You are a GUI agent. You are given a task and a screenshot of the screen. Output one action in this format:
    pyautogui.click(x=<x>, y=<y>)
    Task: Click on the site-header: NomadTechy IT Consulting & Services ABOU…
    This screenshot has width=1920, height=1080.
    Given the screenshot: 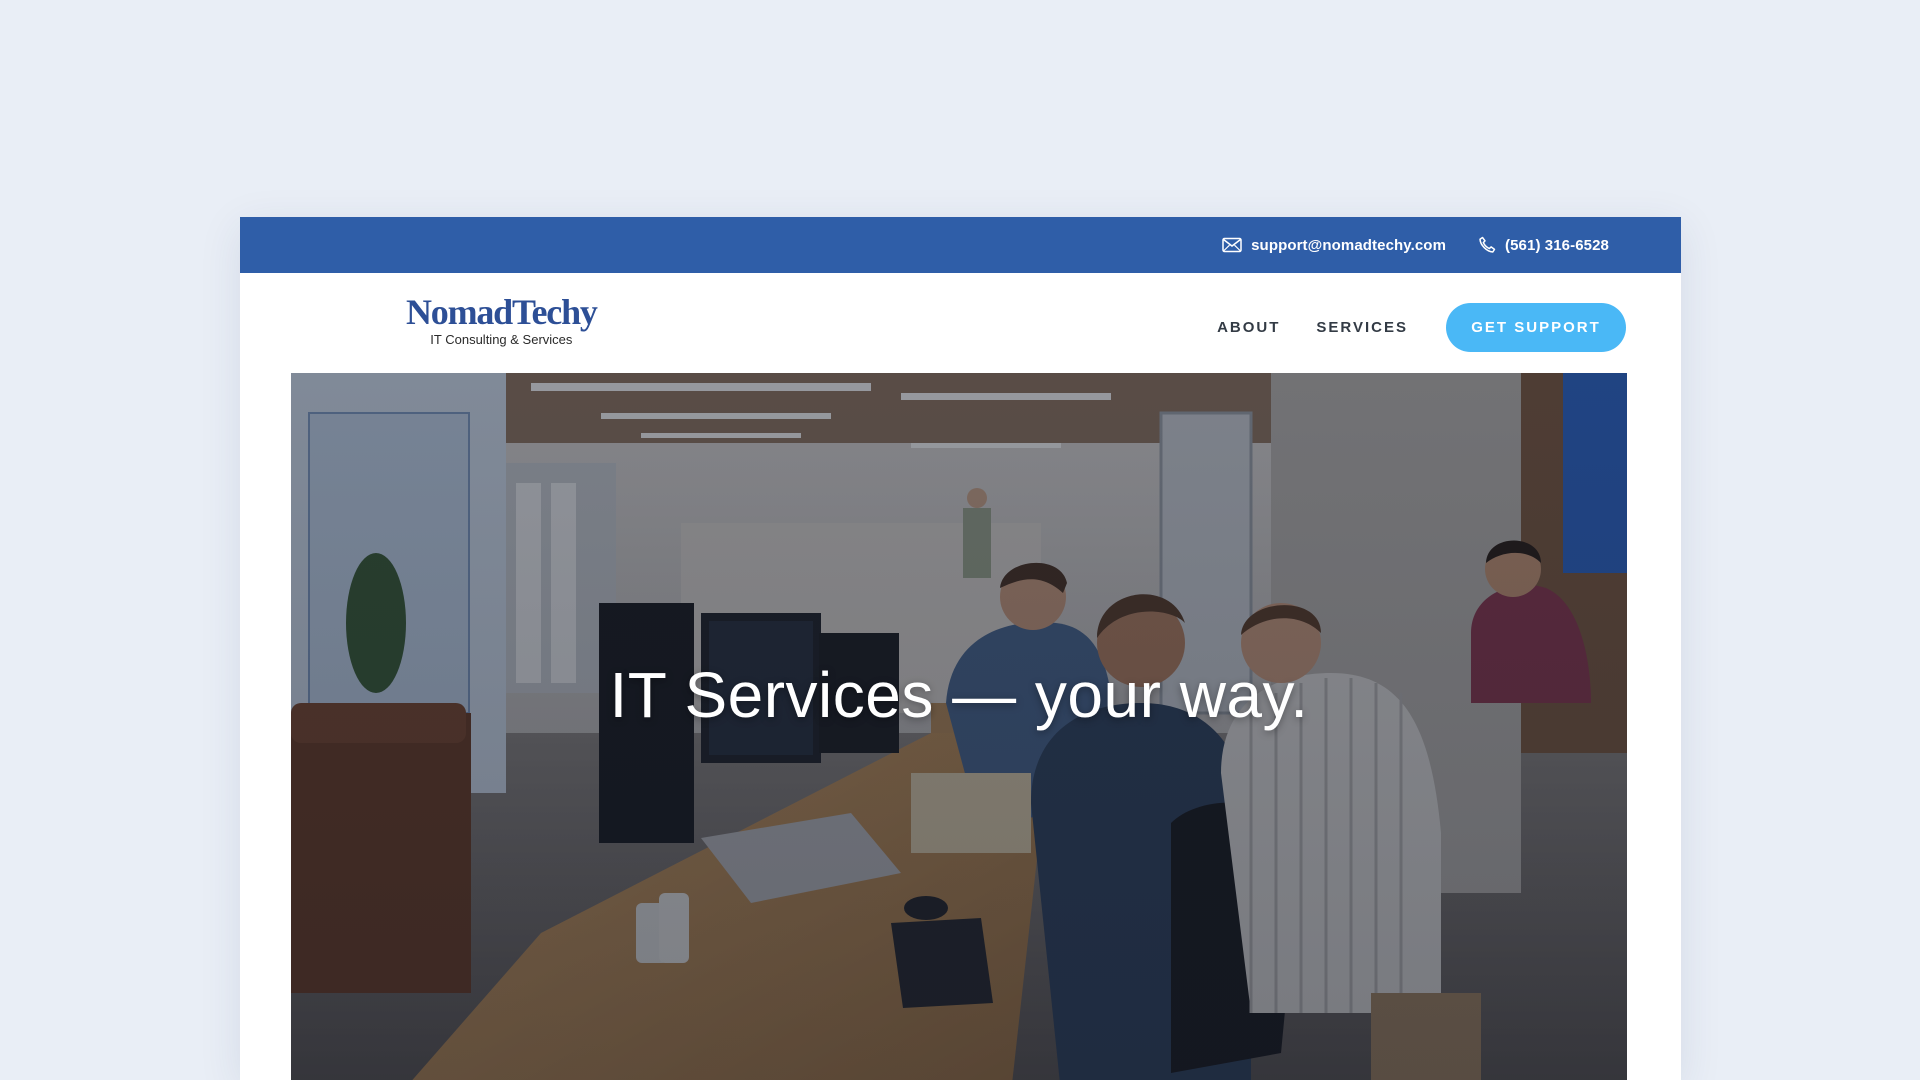 What is the action you would take?
    pyautogui.click(x=960, y=323)
    